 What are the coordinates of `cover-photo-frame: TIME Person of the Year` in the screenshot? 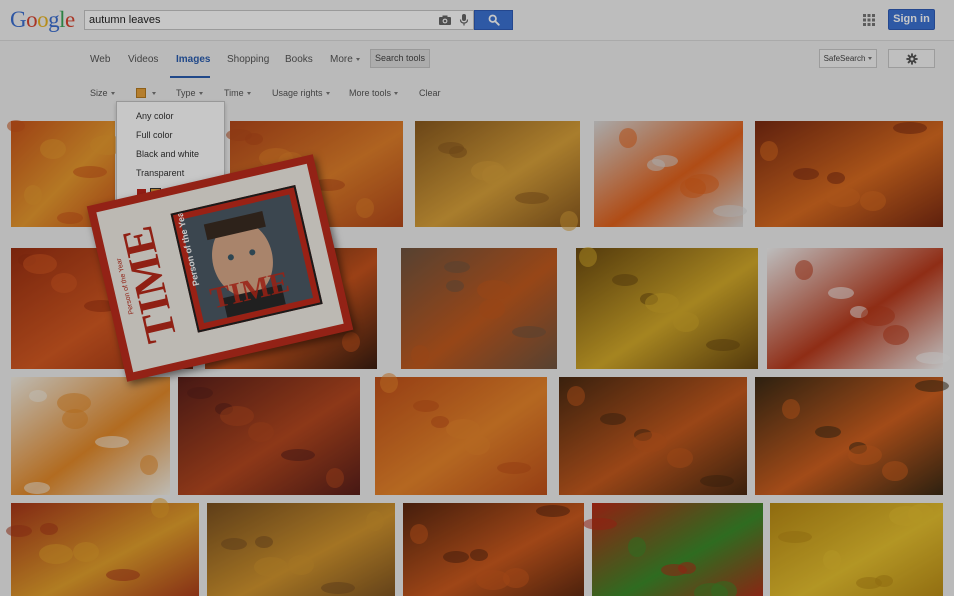 It's located at (246, 258).